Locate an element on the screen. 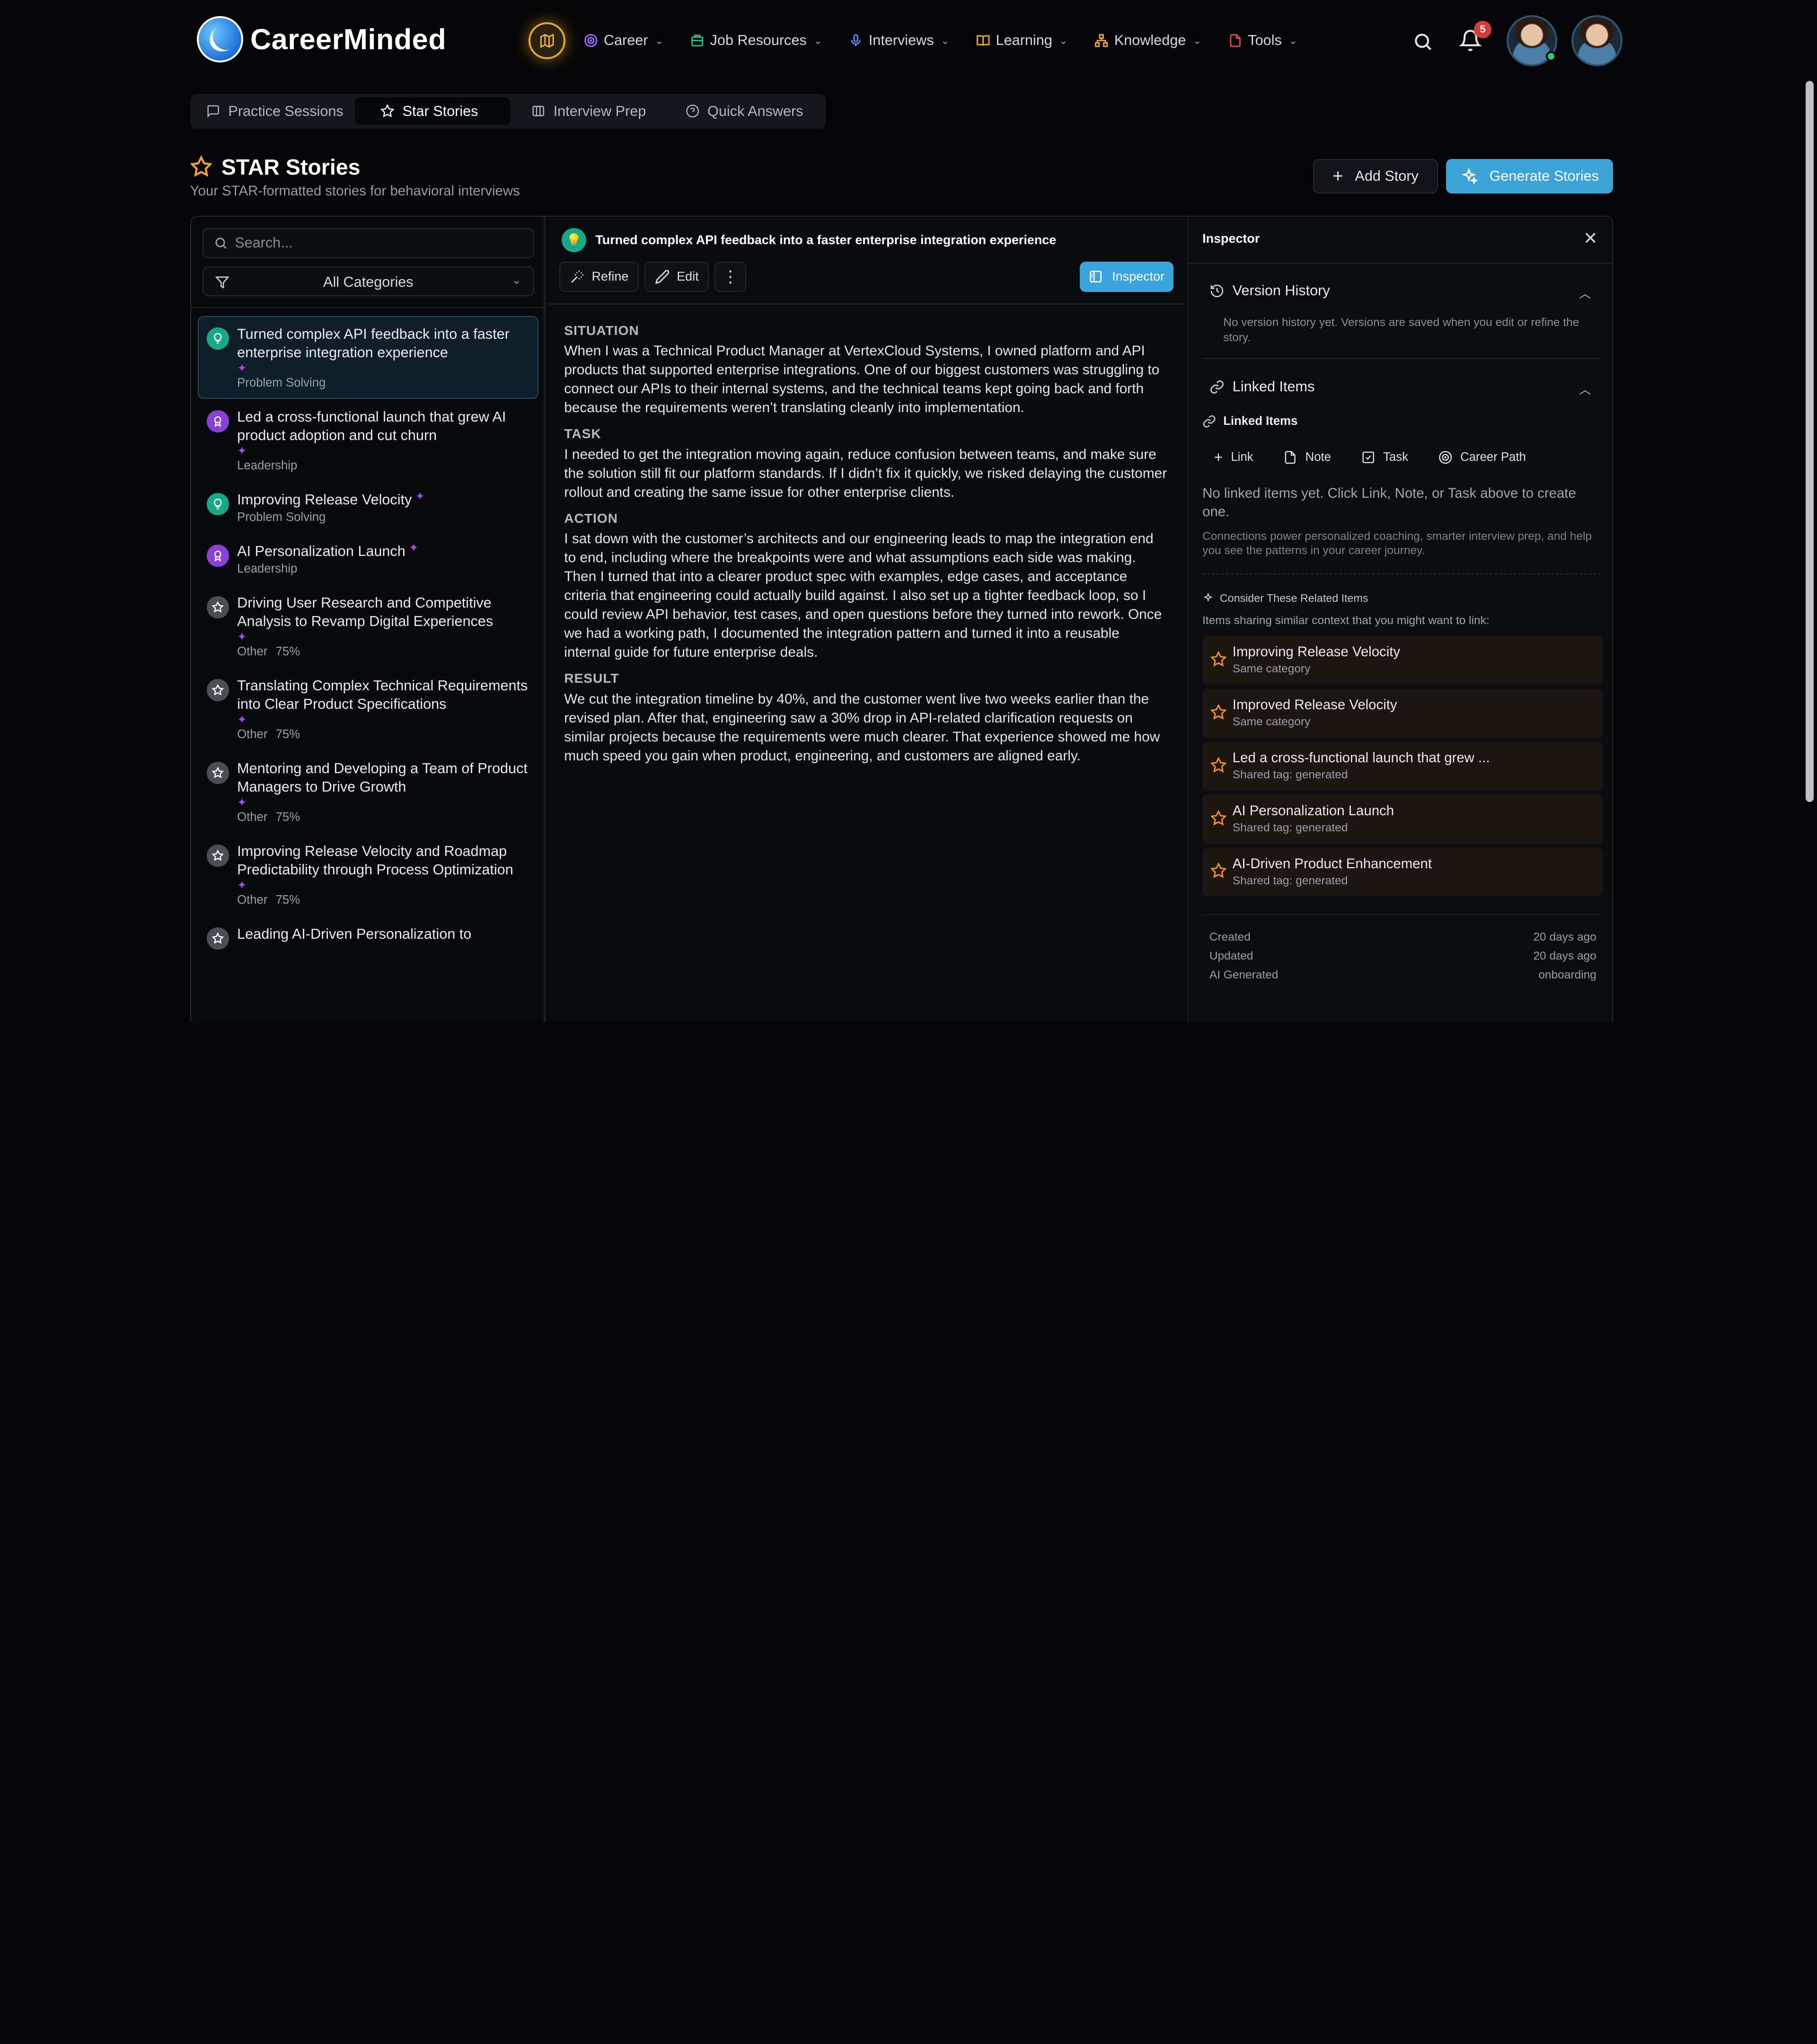 This screenshot has width=1817, height=2044. section-title: Linked Items is located at coordinates (1274, 387).